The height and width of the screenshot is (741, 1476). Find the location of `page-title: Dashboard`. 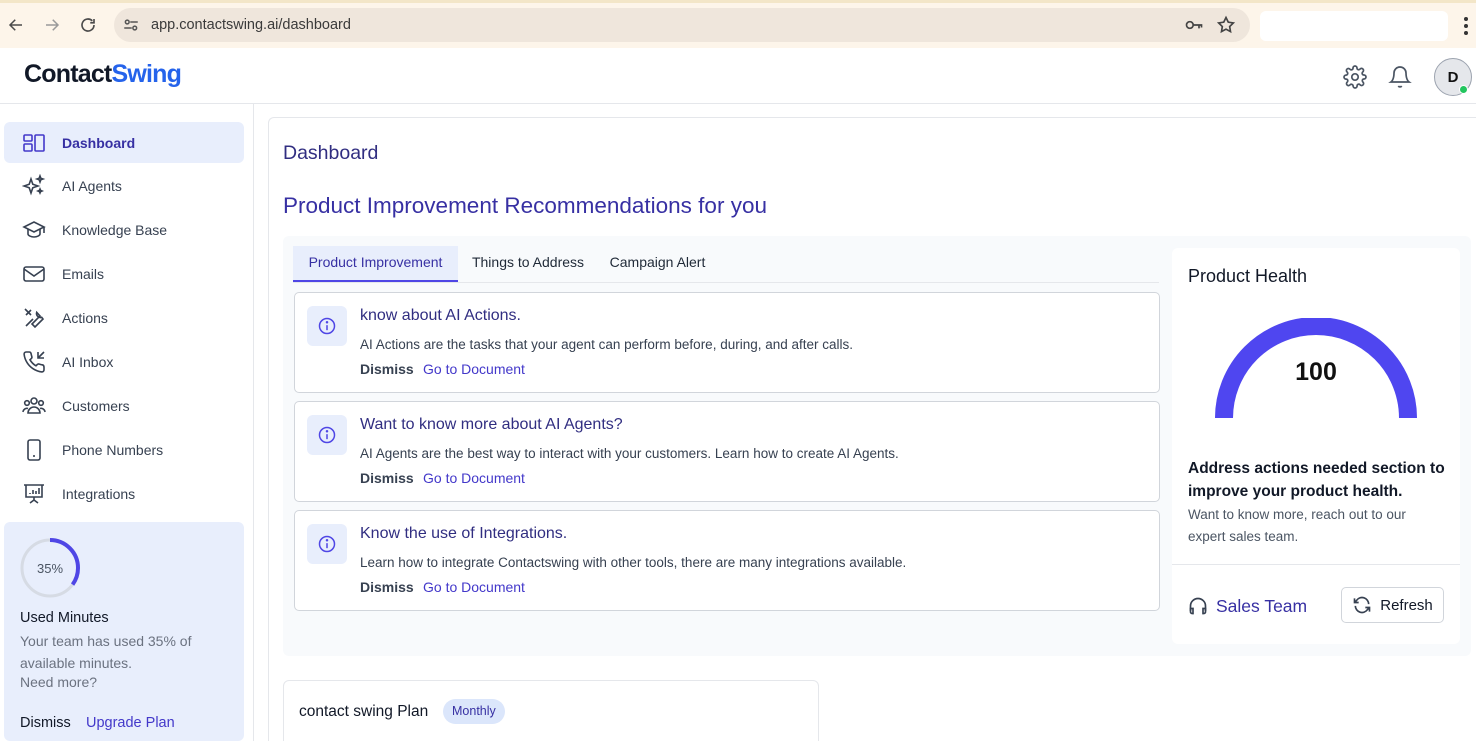

page-title: Dashboard is located at coordinates (331, 153).